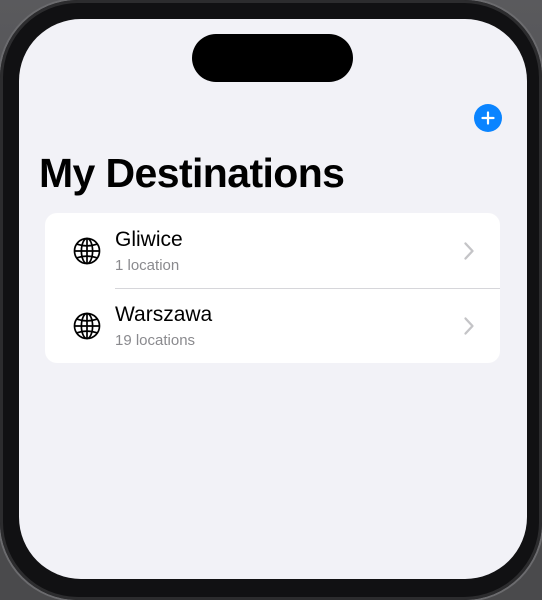 This screenshot has height=600, width=542. I want to click on add-destination-button, so click(488, 118).